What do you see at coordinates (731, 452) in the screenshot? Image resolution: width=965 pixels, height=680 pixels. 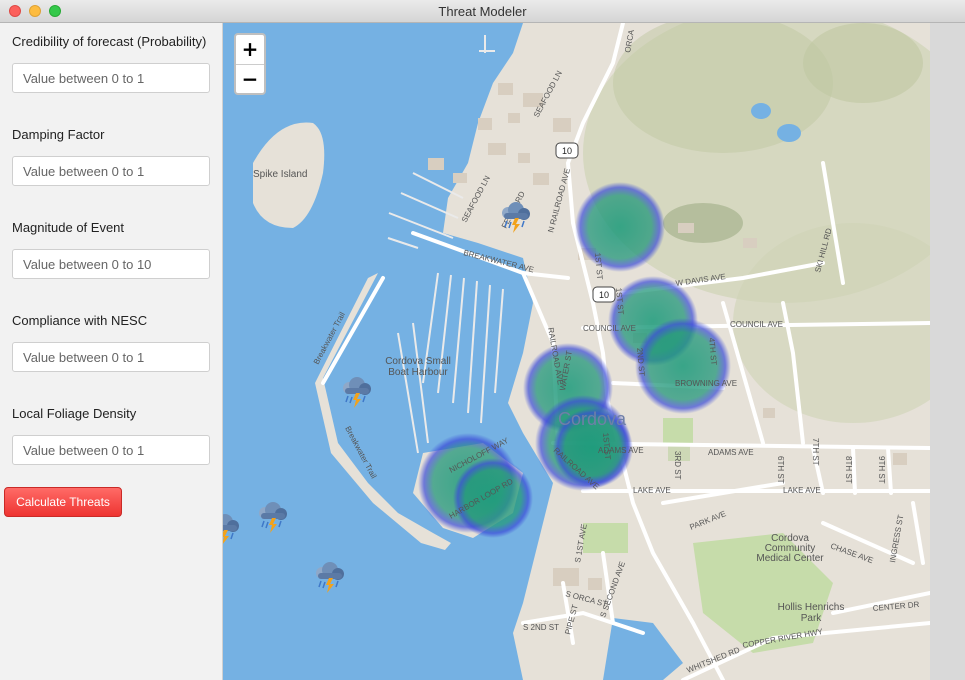 I see `adams-ave-label-2: ADAMS AVE` at bounding box center [731, 452].